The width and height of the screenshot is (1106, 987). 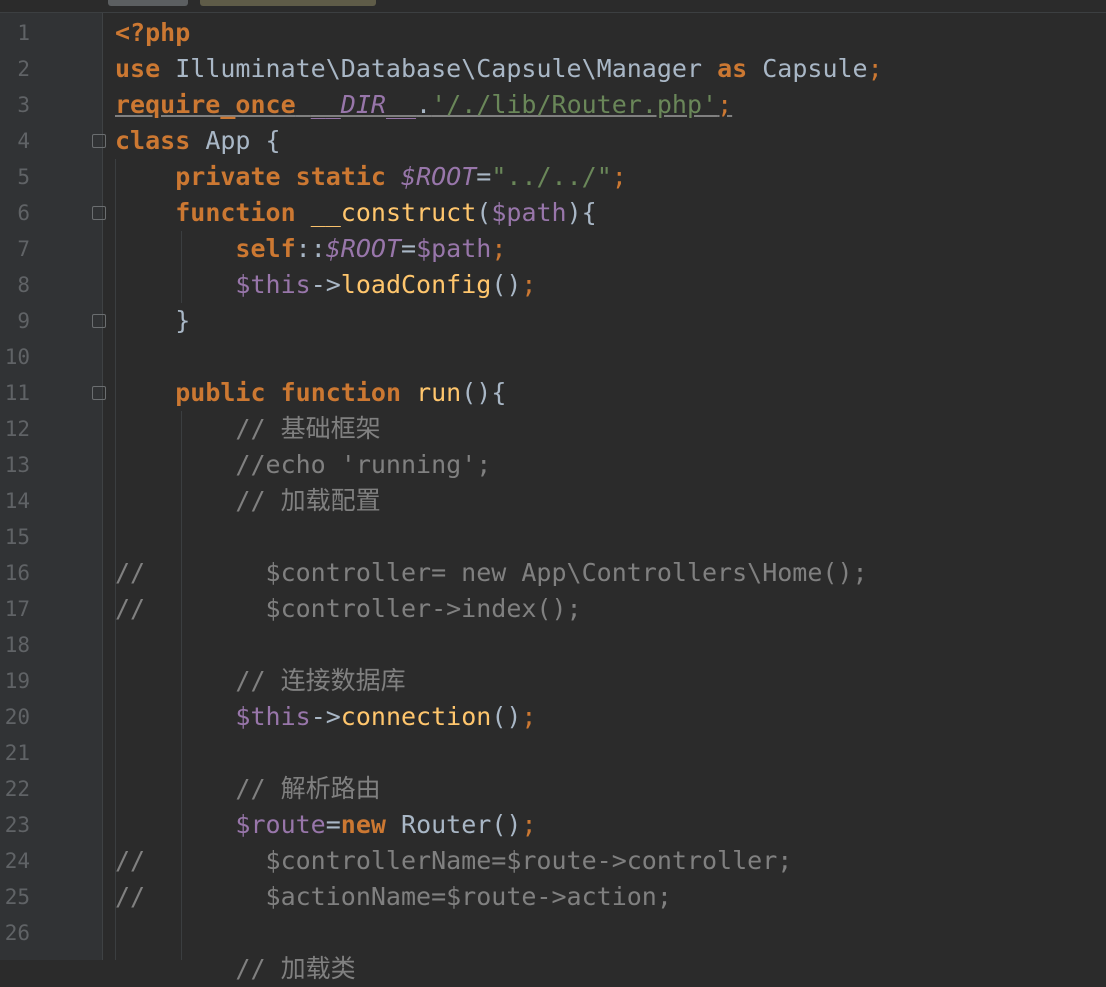 I want to click on line-number: 12, so click(x=17, y=429).